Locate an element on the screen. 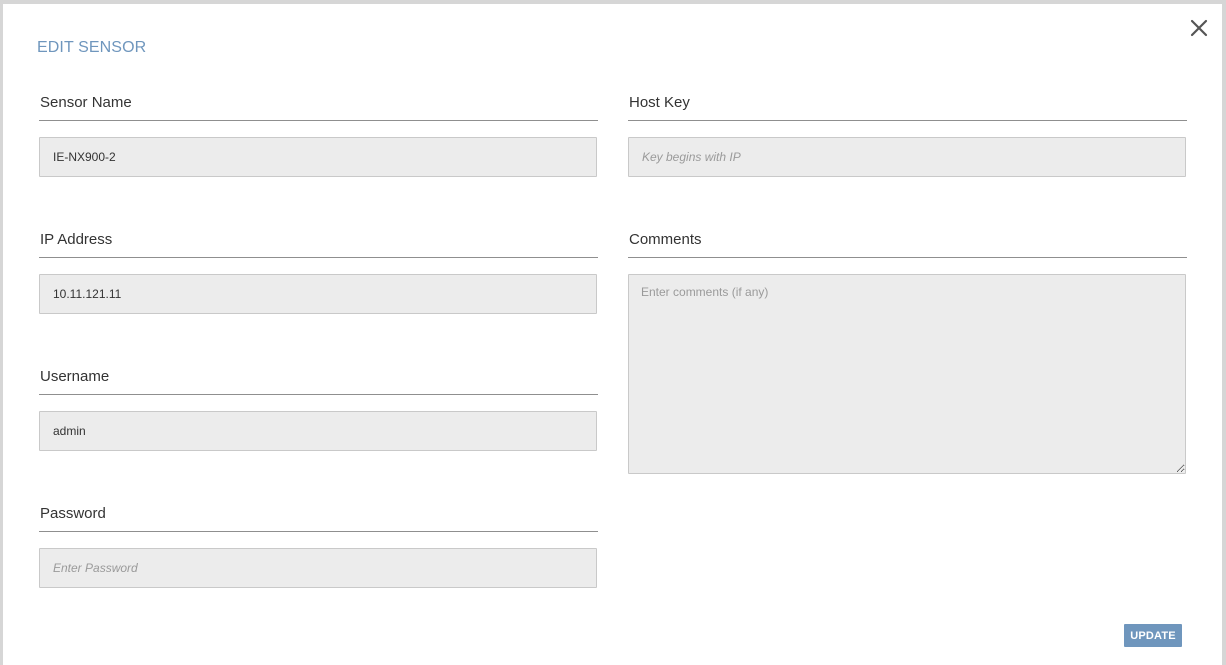 This screenshot has width=1226, height=665. password-label: Password is located at coordinates (318, 516).